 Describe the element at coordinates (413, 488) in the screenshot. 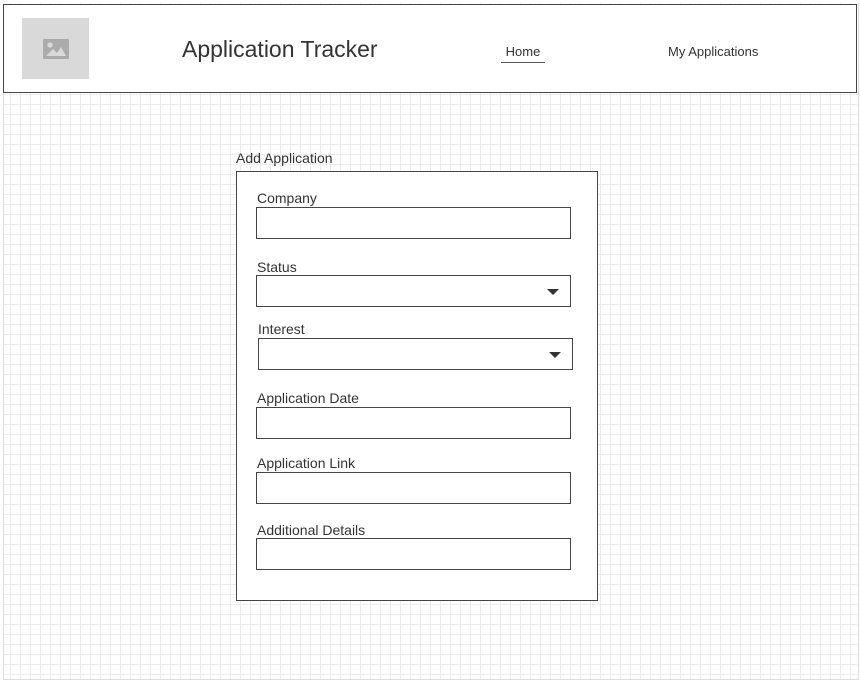

I see `application-link-input` at that location.